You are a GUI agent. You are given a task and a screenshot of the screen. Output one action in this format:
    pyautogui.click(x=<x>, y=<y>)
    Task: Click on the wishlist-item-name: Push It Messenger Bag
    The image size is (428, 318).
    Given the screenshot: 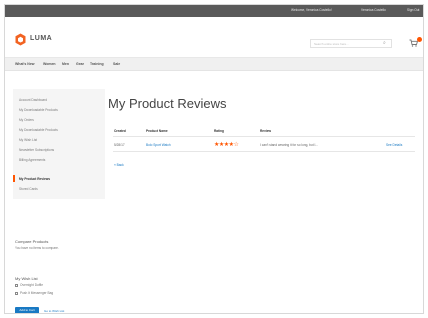 What is the action you would take?
    pyautogui.click(x=36, y=293)
    